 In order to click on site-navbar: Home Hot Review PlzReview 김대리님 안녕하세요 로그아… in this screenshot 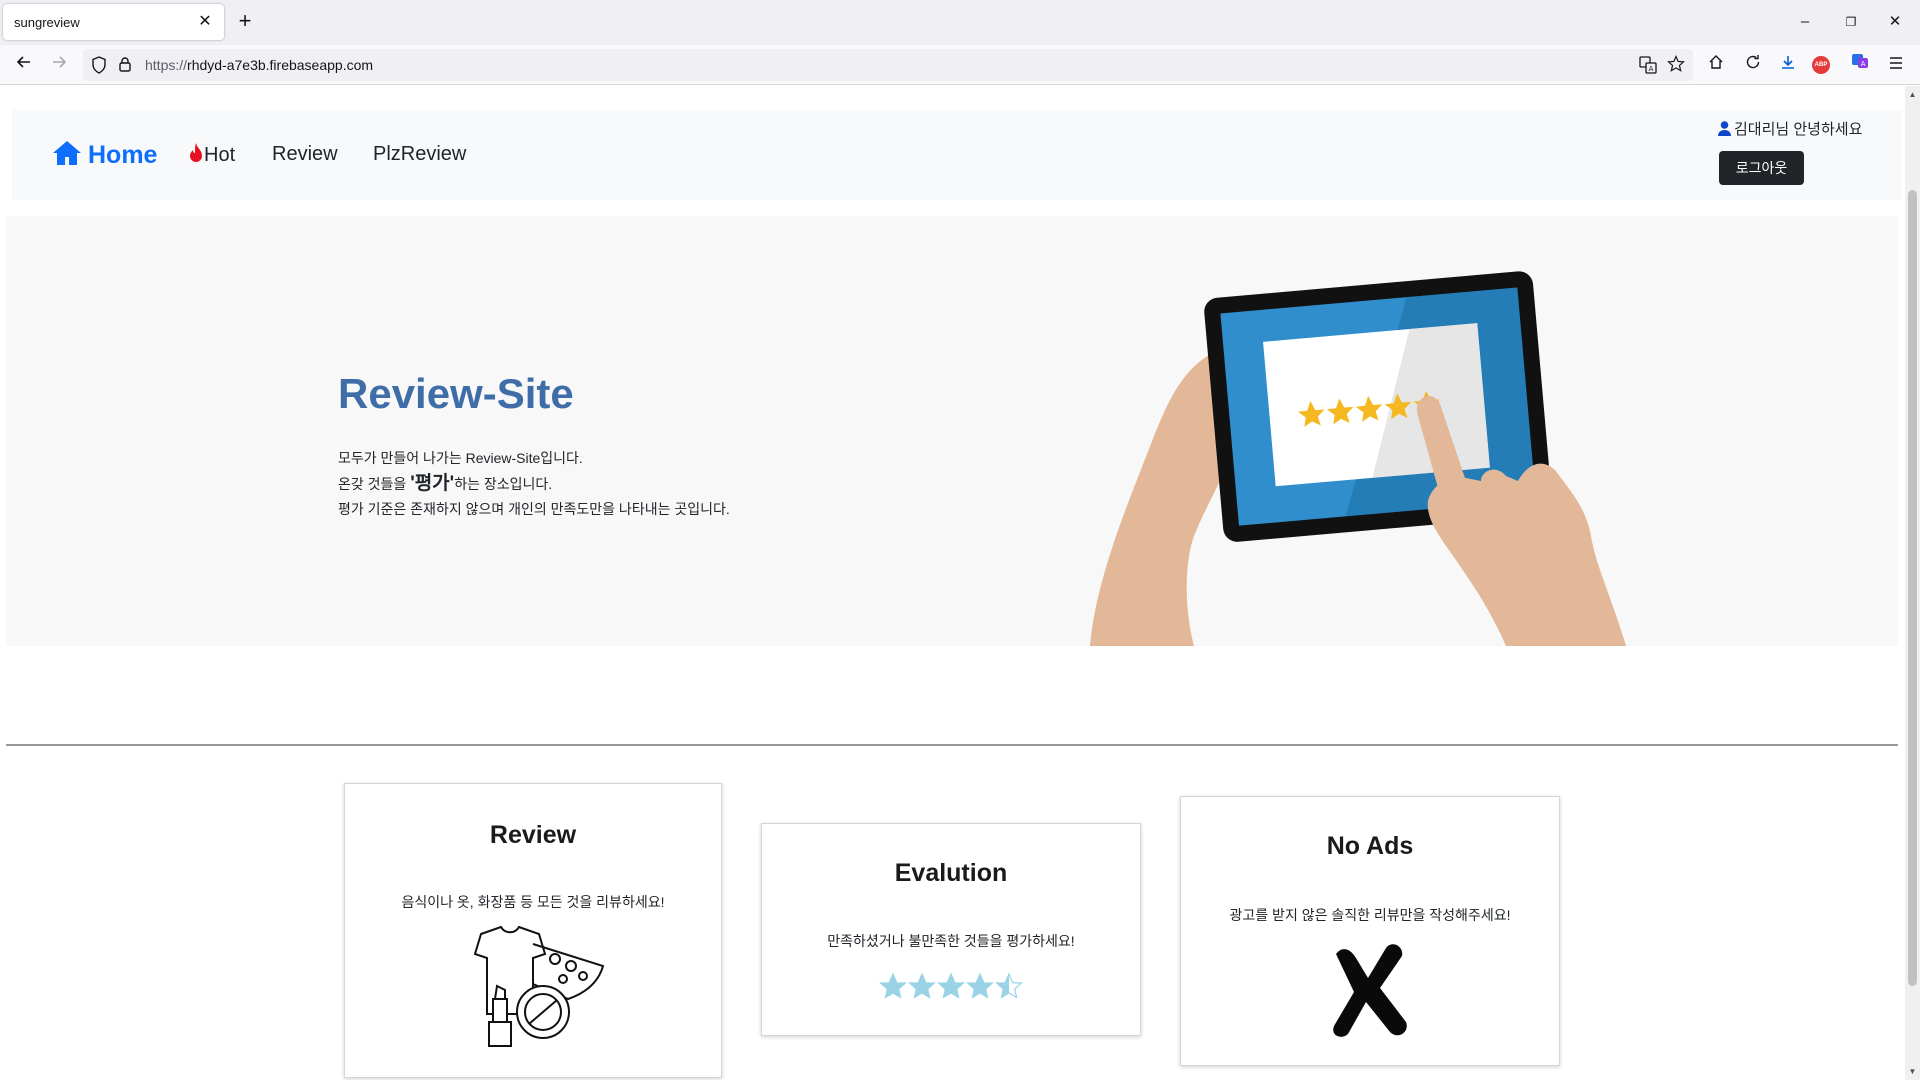, I will do `click(957, 155)`.